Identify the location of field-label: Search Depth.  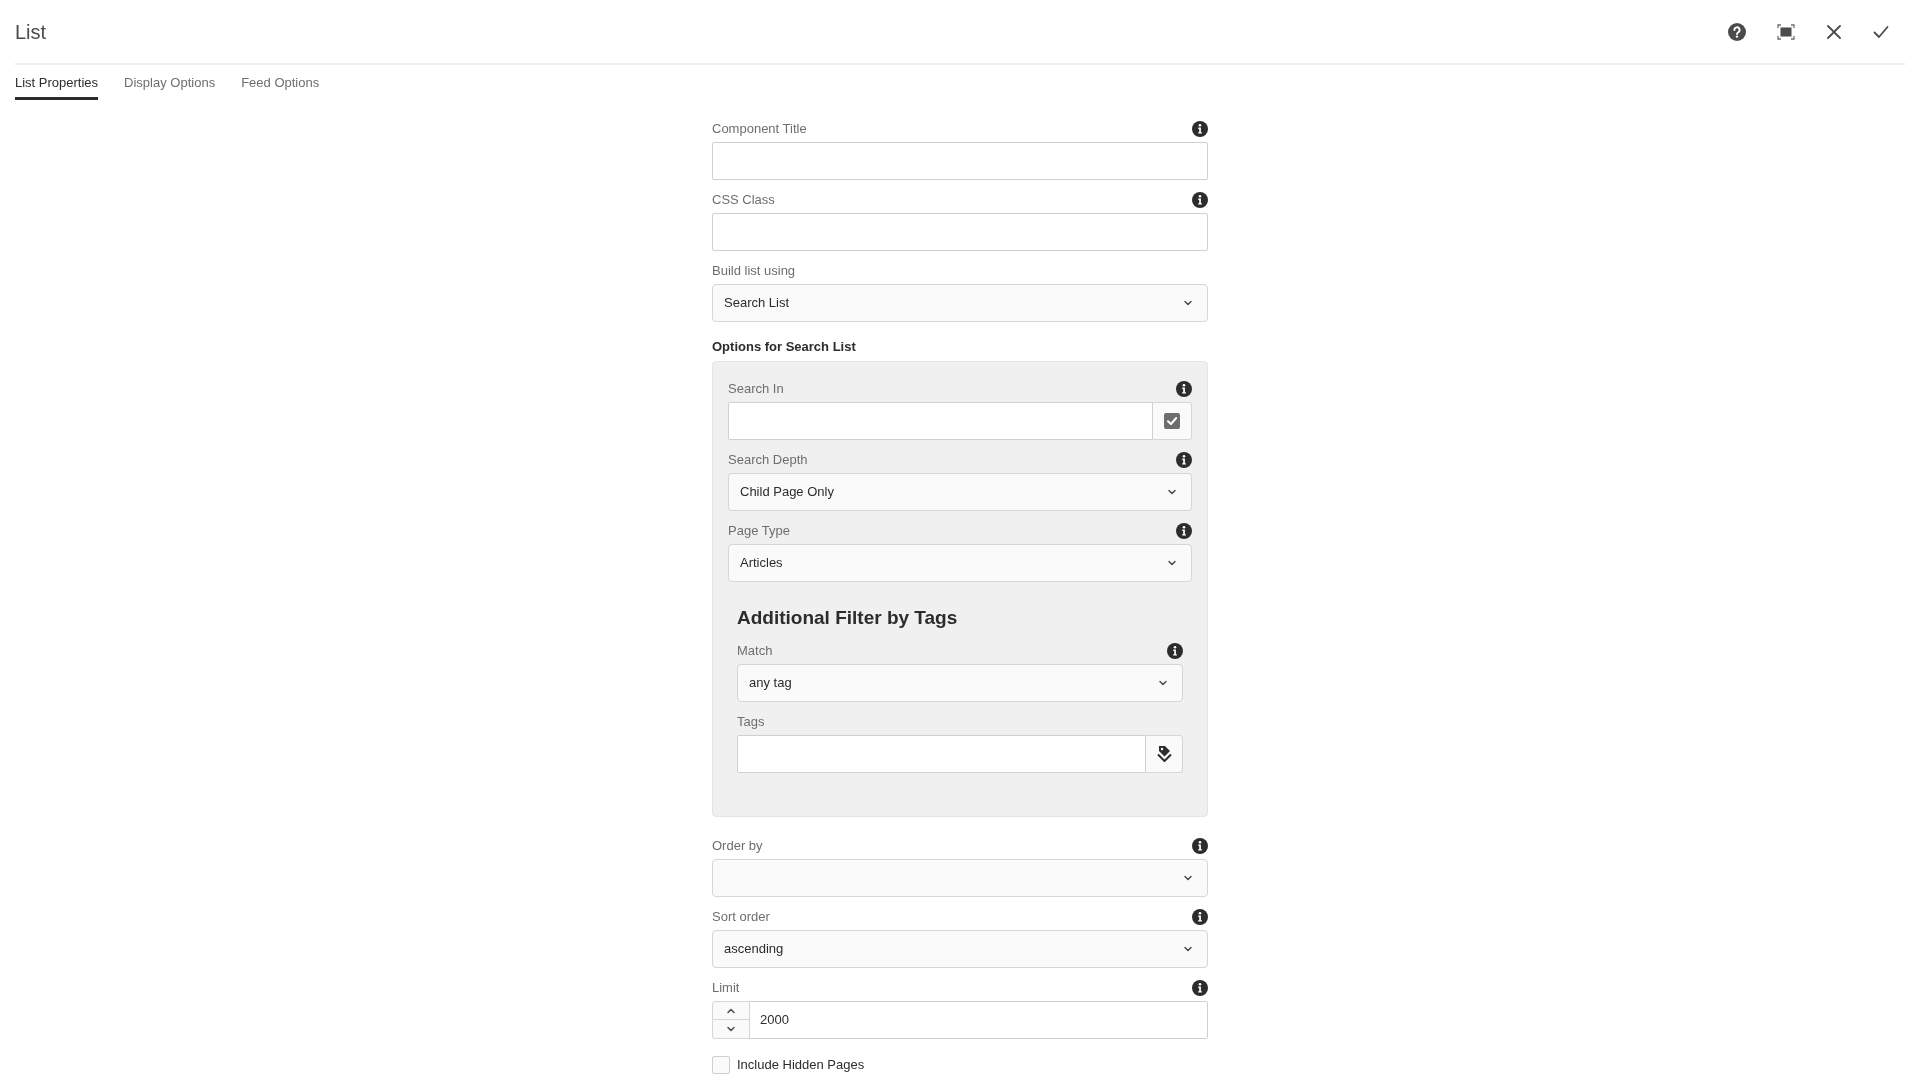
(768, 460).